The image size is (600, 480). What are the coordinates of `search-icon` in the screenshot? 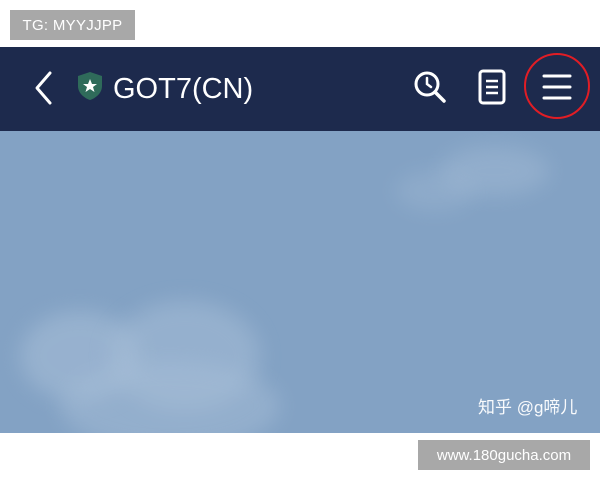 It's located at (430, 87).